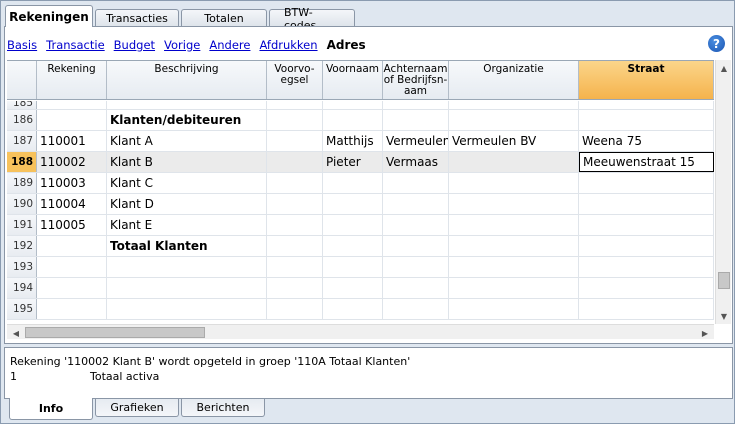  I want to click on cell-straat-active: Meeuwenstraat 15, so click(646, 162).